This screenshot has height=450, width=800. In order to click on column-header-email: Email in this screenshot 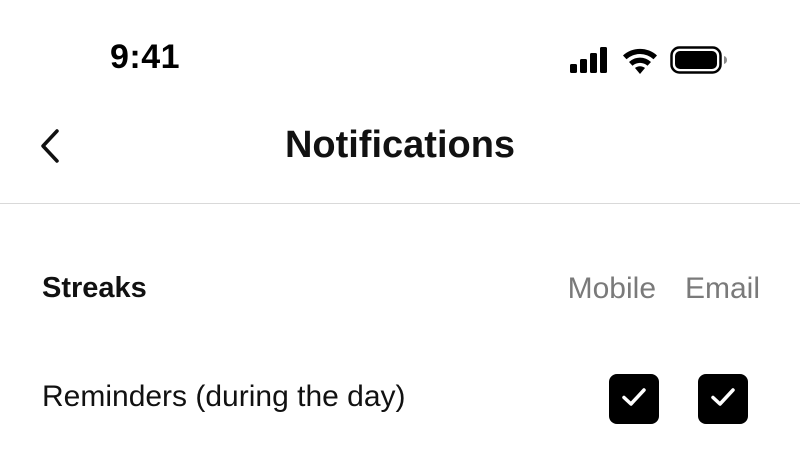, I will do `click(722, 288)`.